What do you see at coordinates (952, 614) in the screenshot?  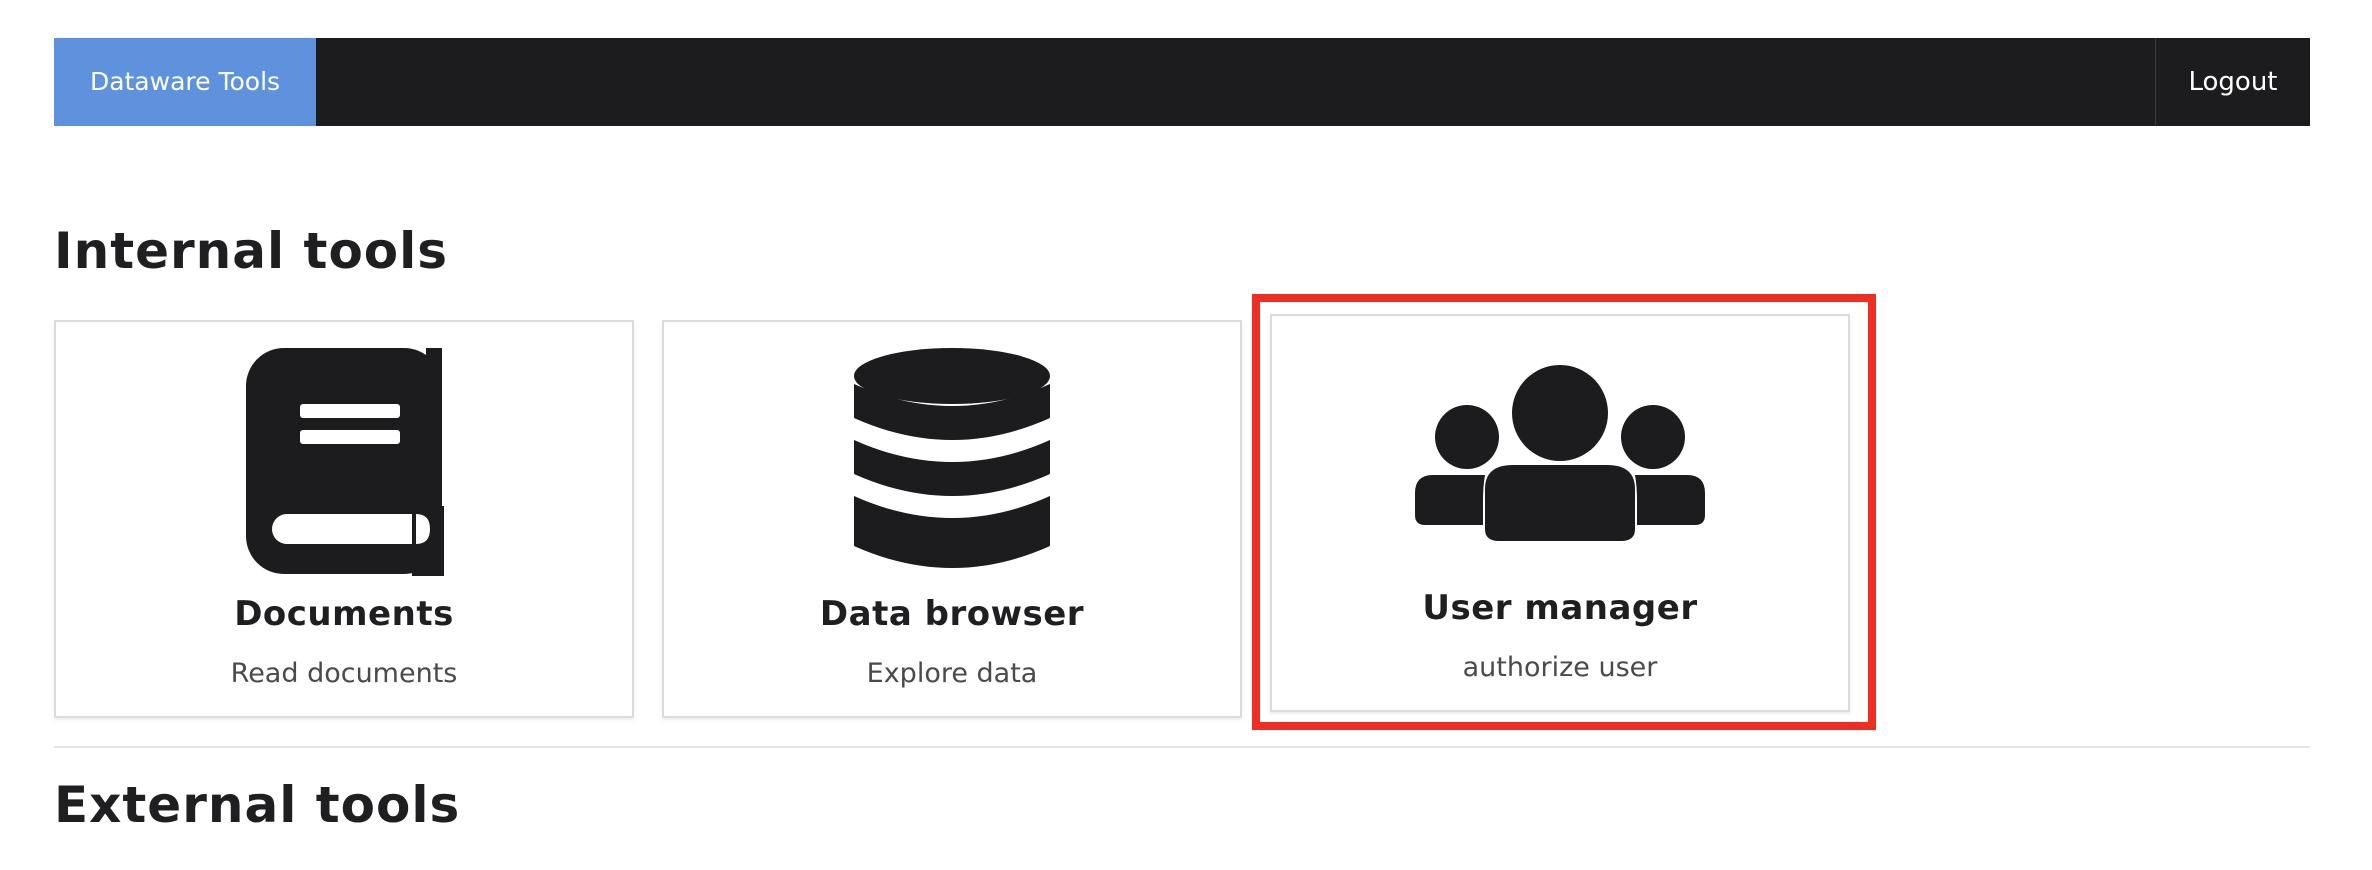 I see `card-title: Data browser` at bounding box center [952, 614].